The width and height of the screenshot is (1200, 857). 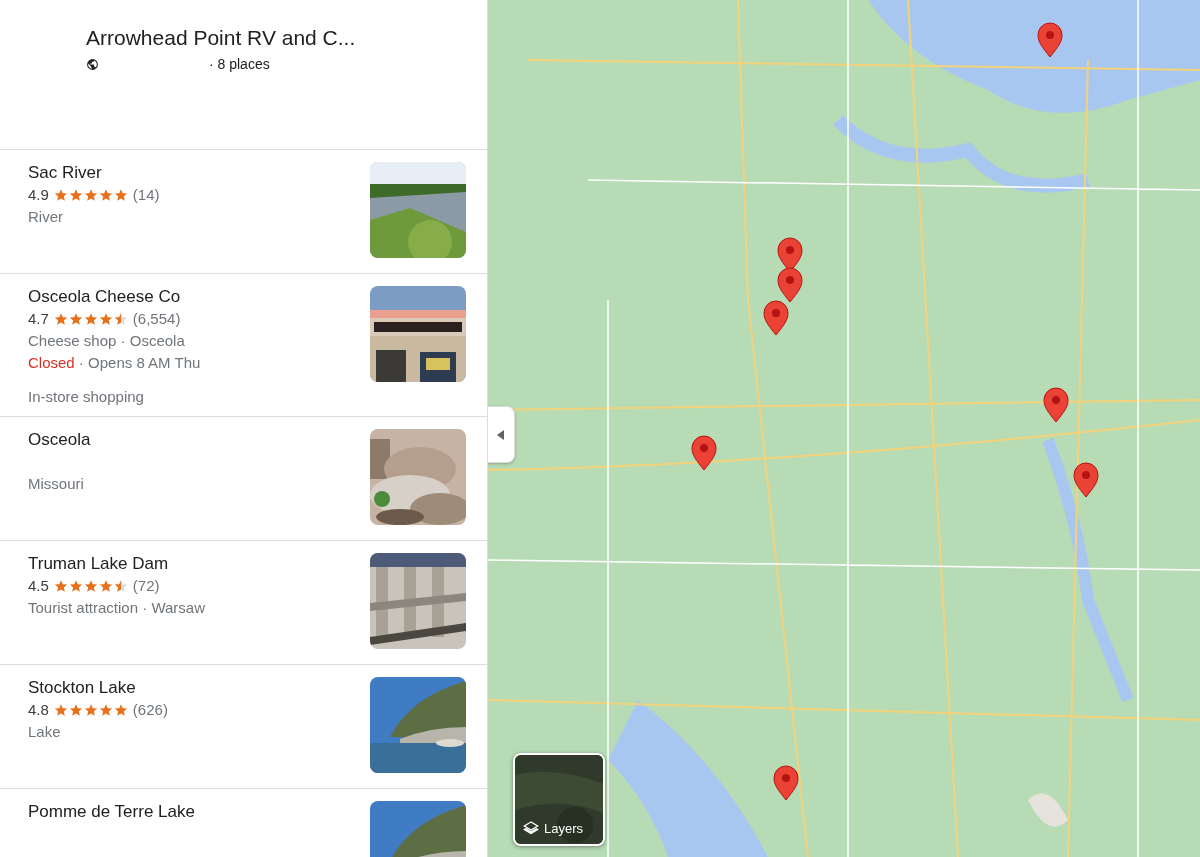 What do you see at coordinates (107, 341) in the screenshot?
I see `place-detail: Cheese shop · Osceola` at bounding box center [107, 341].